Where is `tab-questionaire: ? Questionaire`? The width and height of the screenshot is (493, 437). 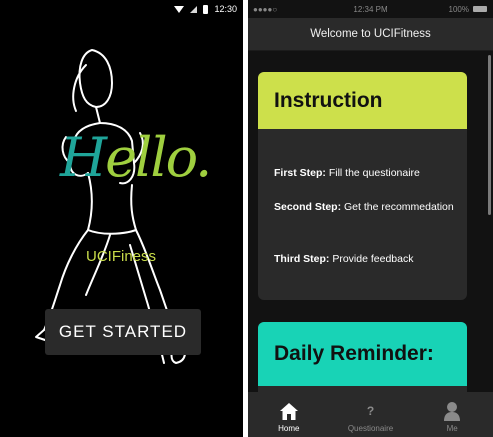 tab-questionaire: ? Questionaire is located at coordinates (371, 414).